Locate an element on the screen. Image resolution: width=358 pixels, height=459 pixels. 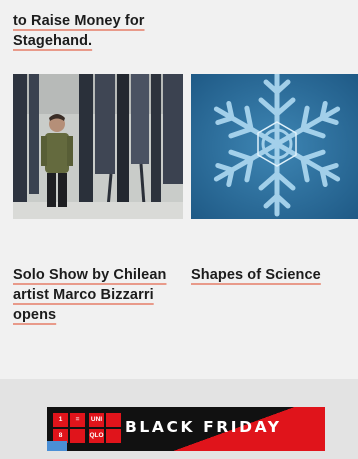
ad-corner-badge is located at coordinates (57, 446).